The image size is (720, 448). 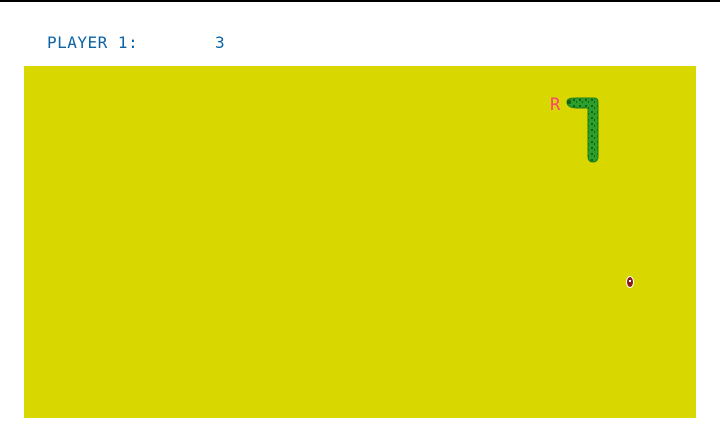 What do you see at coordinates (220, 42) in the screenshot?
I see `player-score: 3` at bounding box center [220, 42].